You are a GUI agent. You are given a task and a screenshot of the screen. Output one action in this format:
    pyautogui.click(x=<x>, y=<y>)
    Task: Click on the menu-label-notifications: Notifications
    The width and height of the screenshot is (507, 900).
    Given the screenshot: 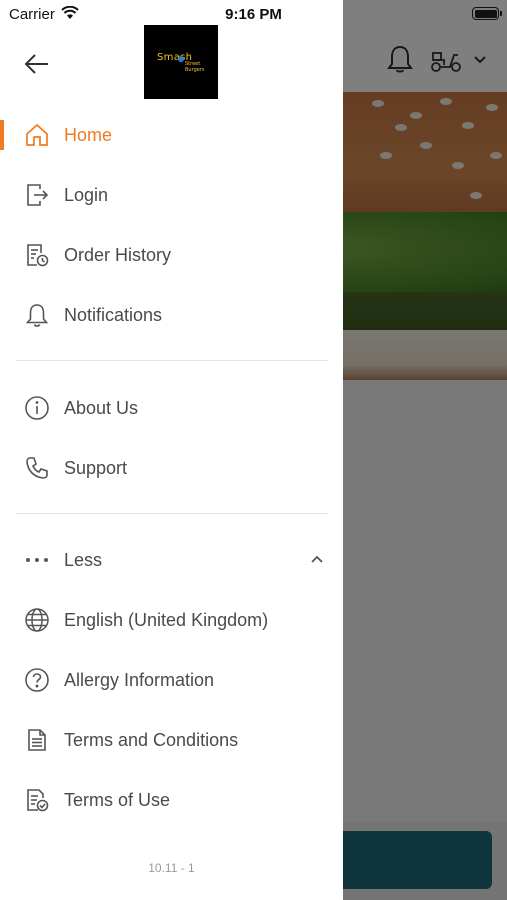 What is the action you would take?
    pyautogui.click(x=113, y=315)
    